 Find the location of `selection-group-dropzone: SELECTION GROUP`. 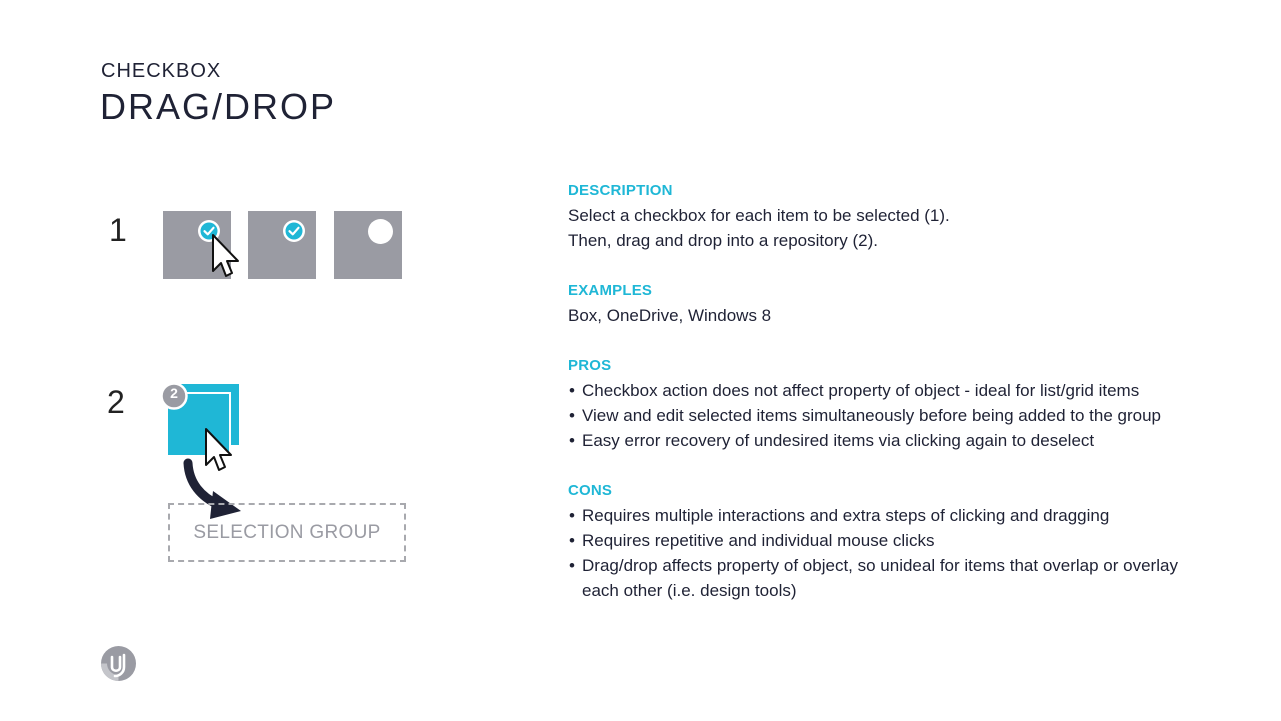

selection-group-dropzone: SELECTION GROUP is located at coordinates (287, 532).